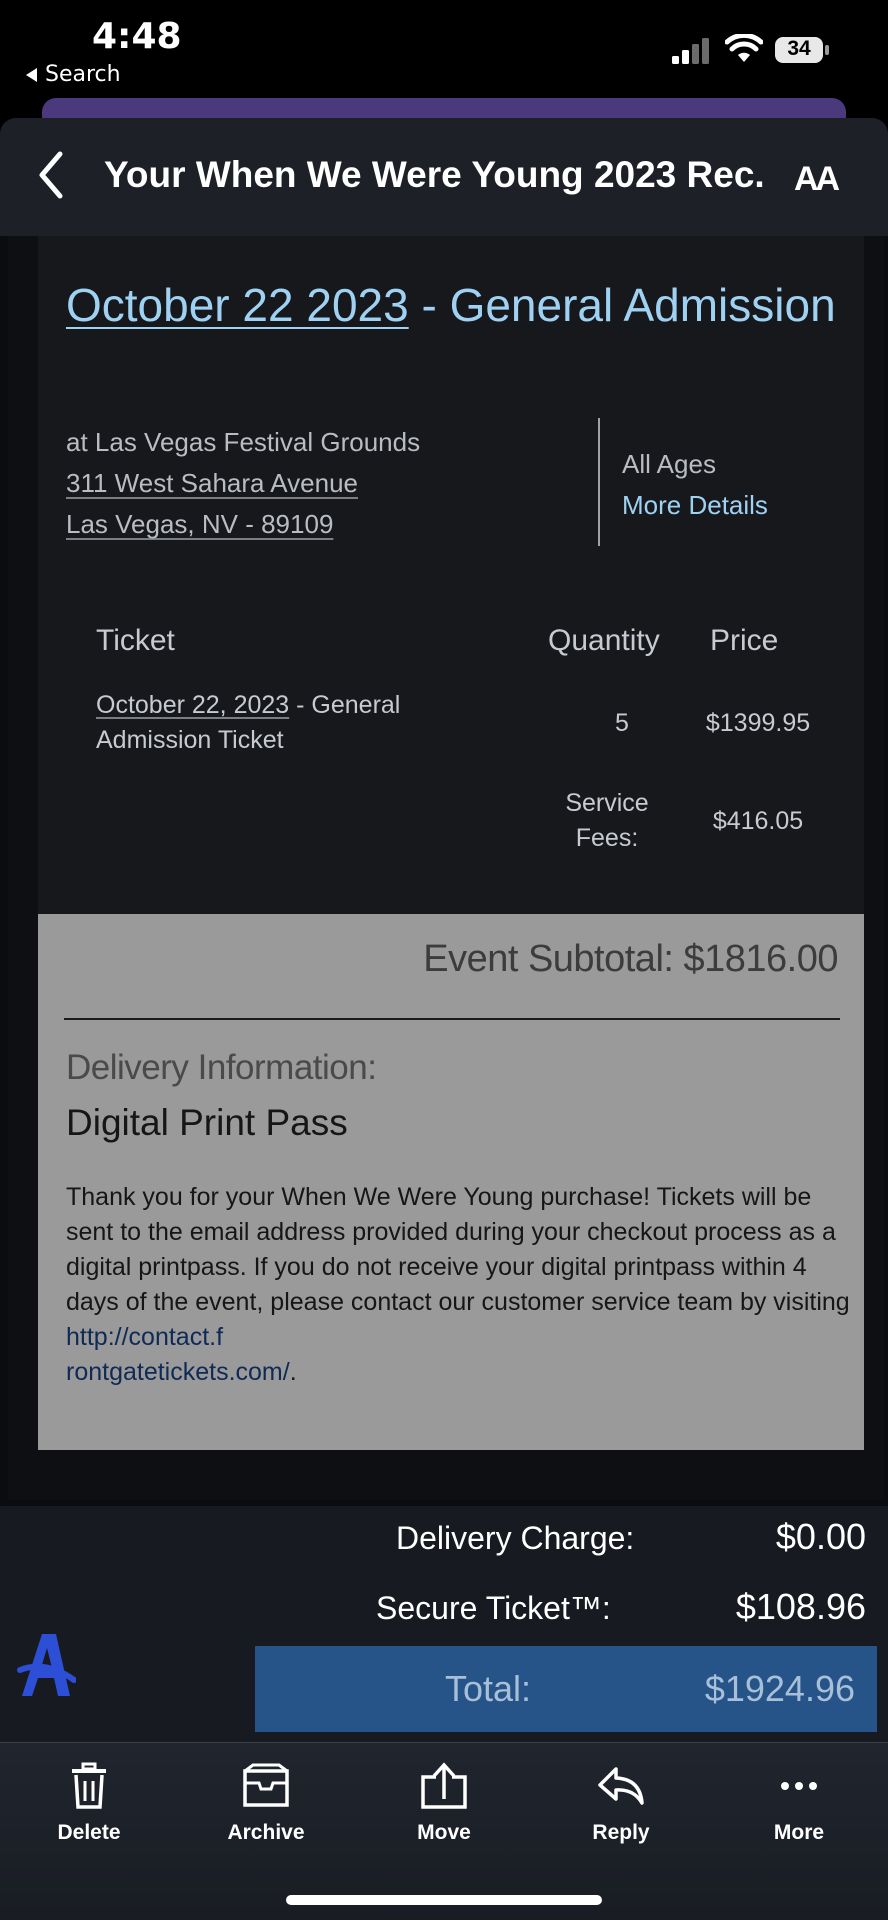 The width and height of the screenshot is (888, 1920). I want to click on status-time: 4:48, so click(137, 36).